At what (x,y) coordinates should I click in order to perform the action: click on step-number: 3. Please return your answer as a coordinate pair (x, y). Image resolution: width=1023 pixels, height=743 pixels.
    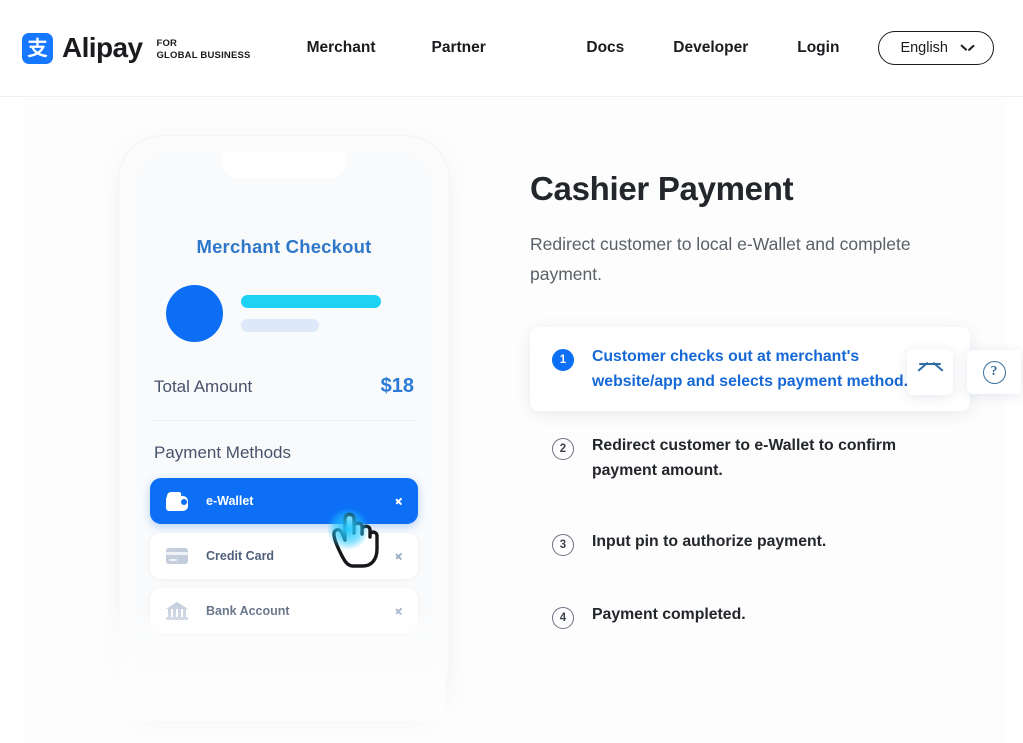
    Looking at the image, I should click on (563, 545).